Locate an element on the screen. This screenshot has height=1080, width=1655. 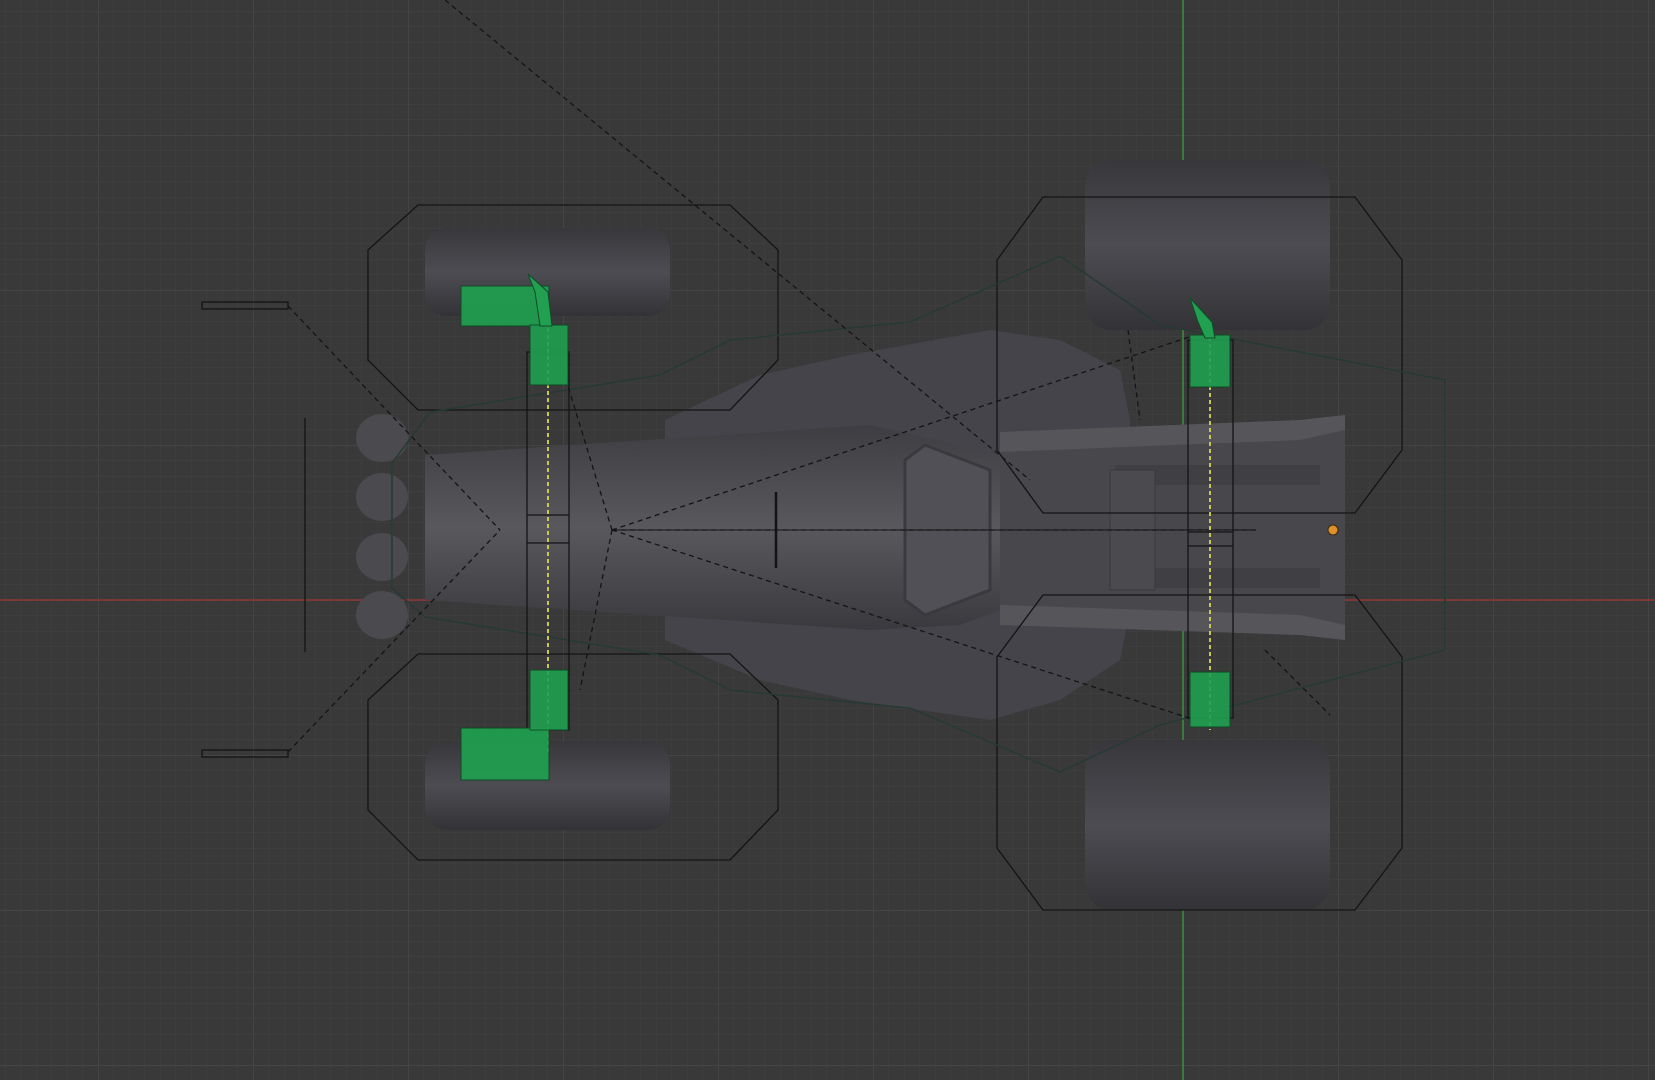
front-left-knuckle is located at coordinates (549, 355).